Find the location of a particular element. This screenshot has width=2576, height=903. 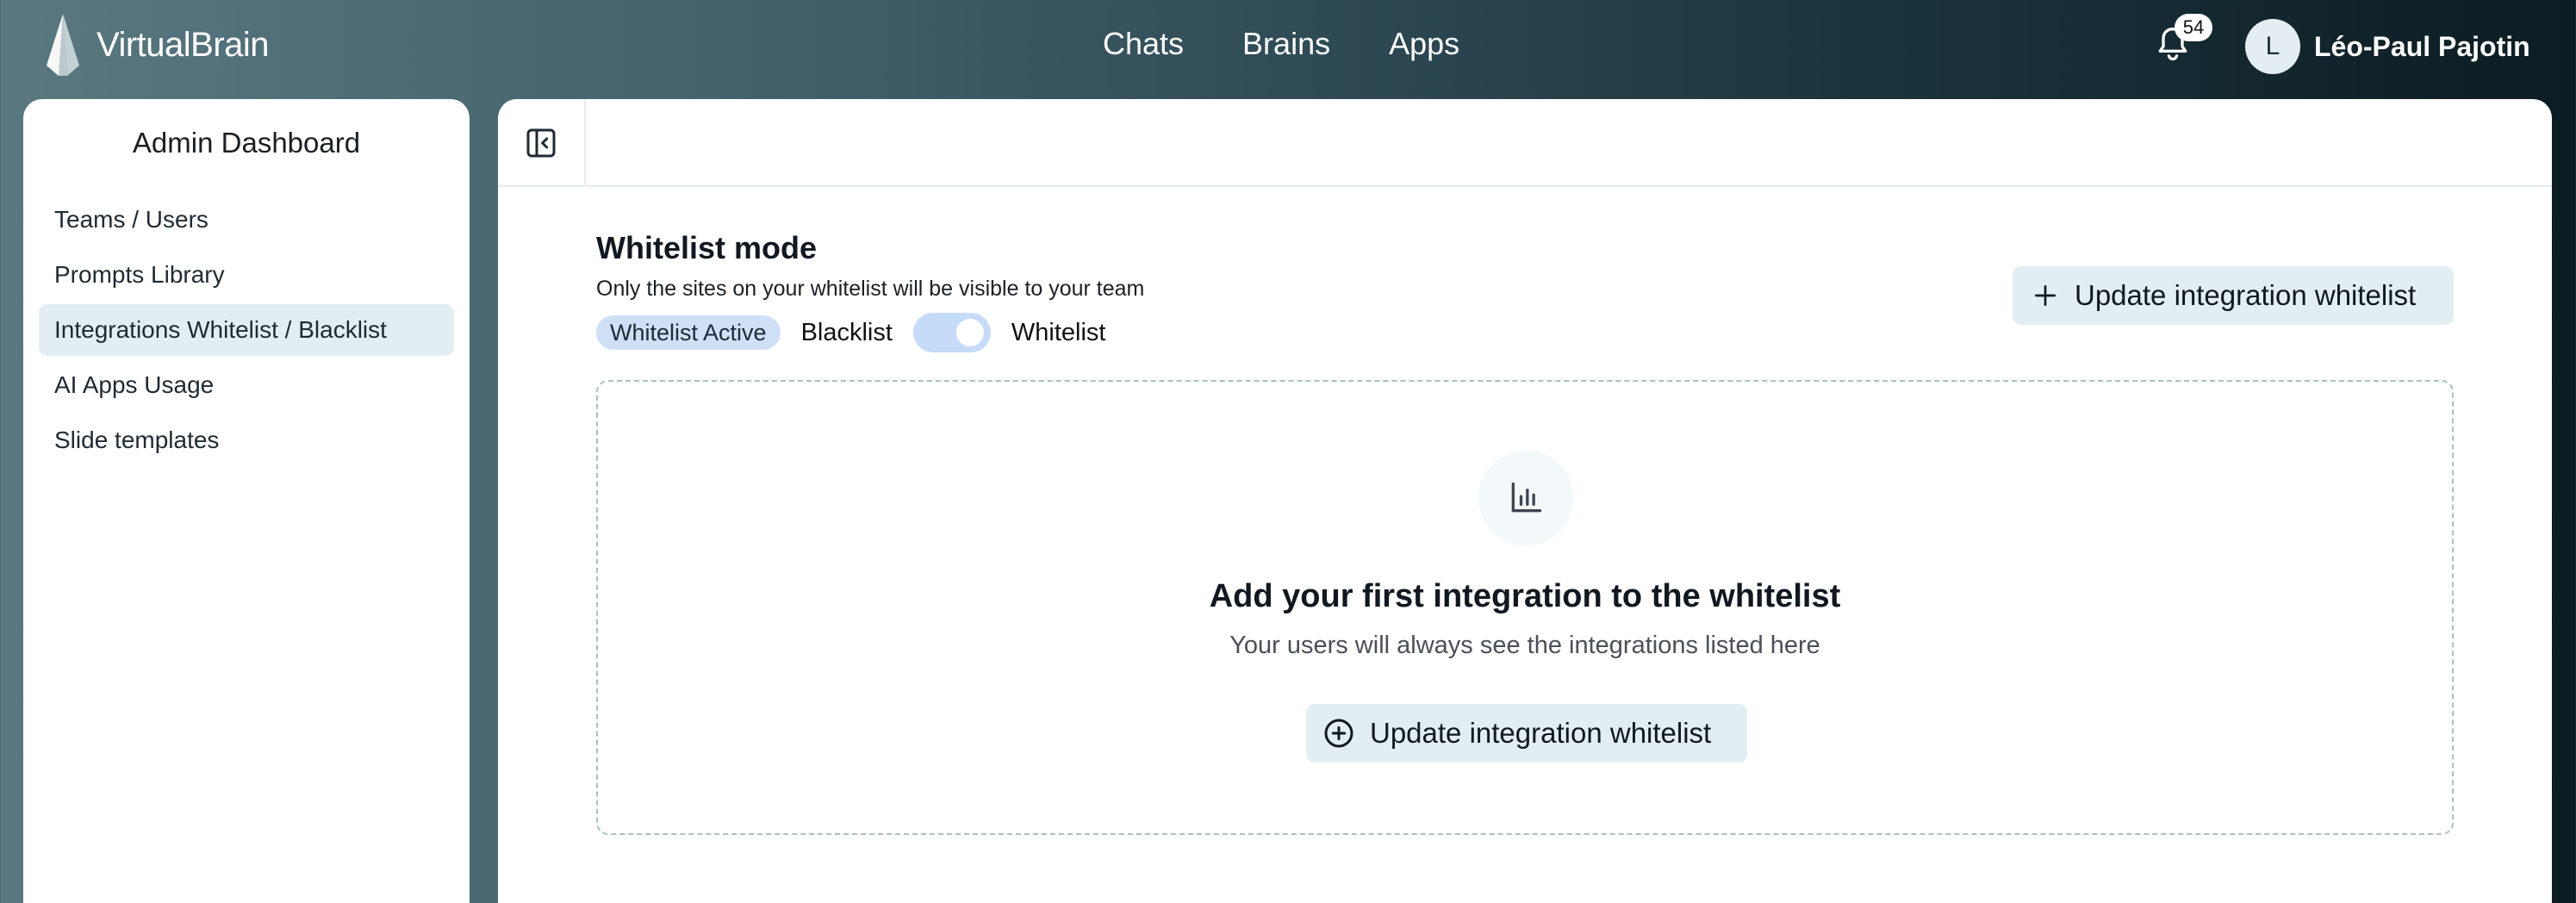

mode-toggle is located at coordinates (952, 332).